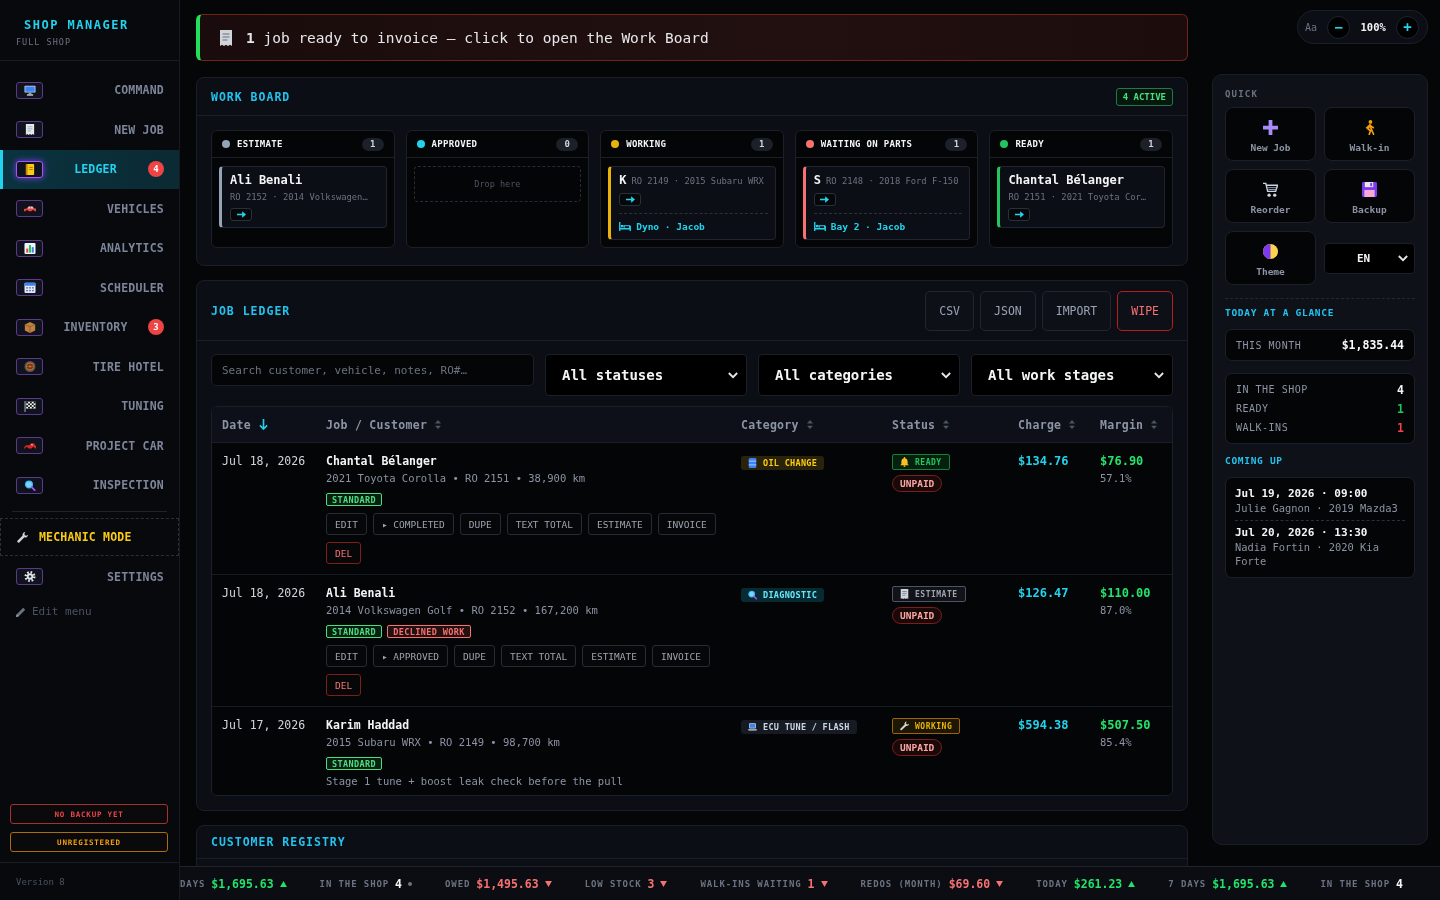 The image size is (1440, 900). I want to click on decrease-button: −, so click(1339, 27).